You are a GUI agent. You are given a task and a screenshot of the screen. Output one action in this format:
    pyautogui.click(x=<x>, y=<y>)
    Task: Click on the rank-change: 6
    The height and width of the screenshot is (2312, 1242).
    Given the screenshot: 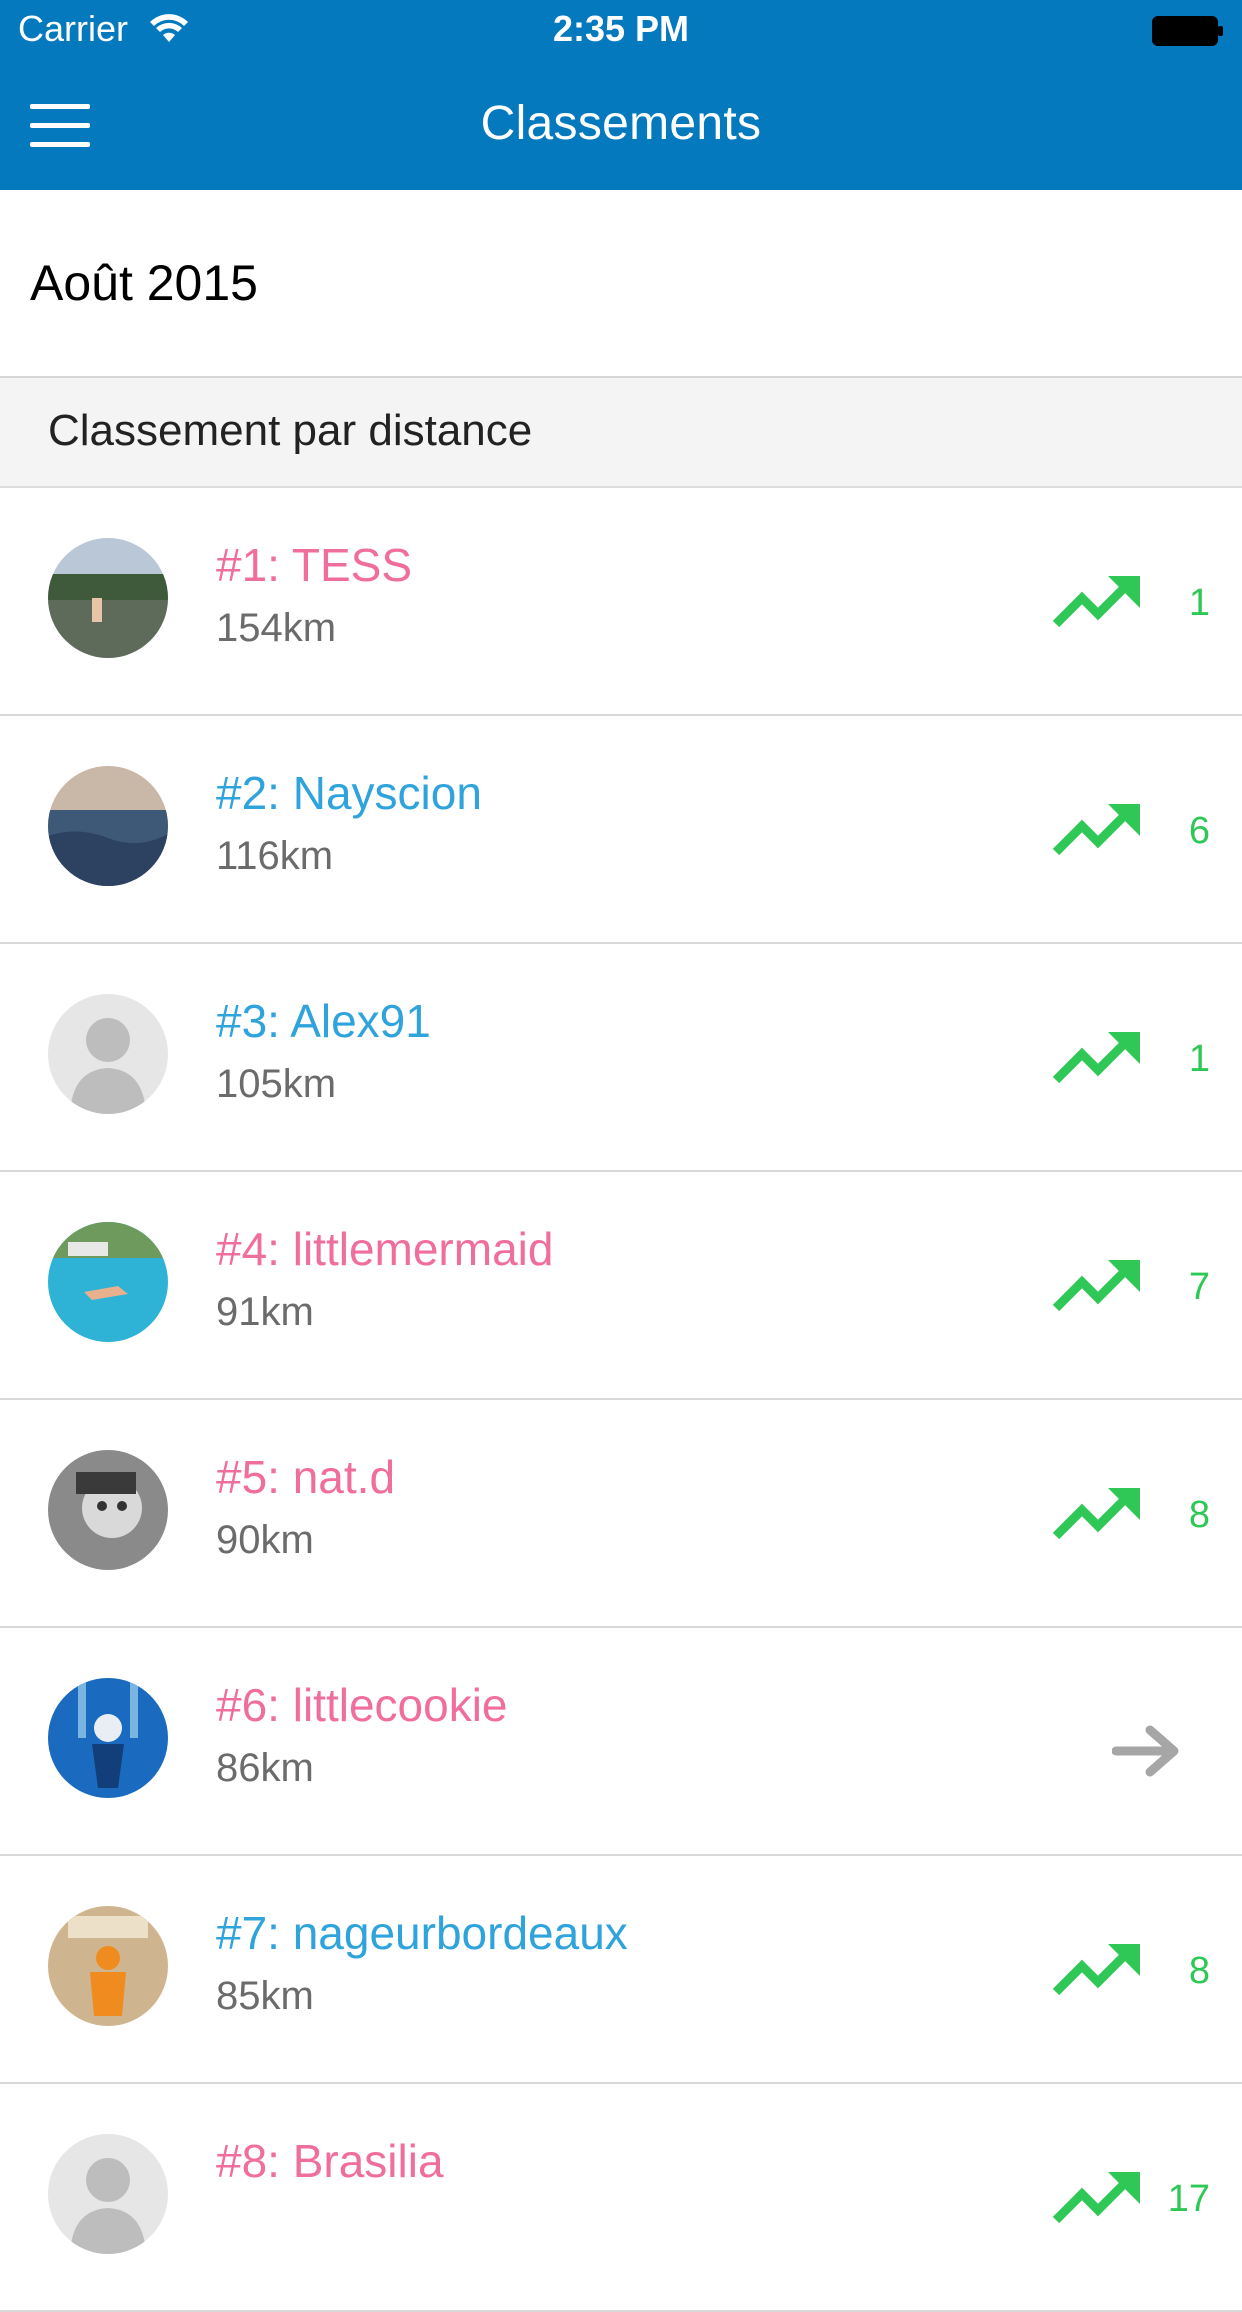 What is the action you would take?
    pyautogui.click(x=1110, y=832)
    